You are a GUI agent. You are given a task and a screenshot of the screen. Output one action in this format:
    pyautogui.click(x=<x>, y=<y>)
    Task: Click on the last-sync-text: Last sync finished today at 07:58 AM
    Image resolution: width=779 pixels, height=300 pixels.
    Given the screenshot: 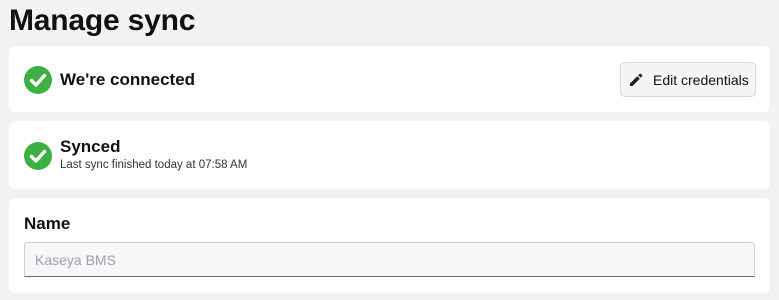 What is the action you would take?
    pyautogui.click(x=154, y=165)
    